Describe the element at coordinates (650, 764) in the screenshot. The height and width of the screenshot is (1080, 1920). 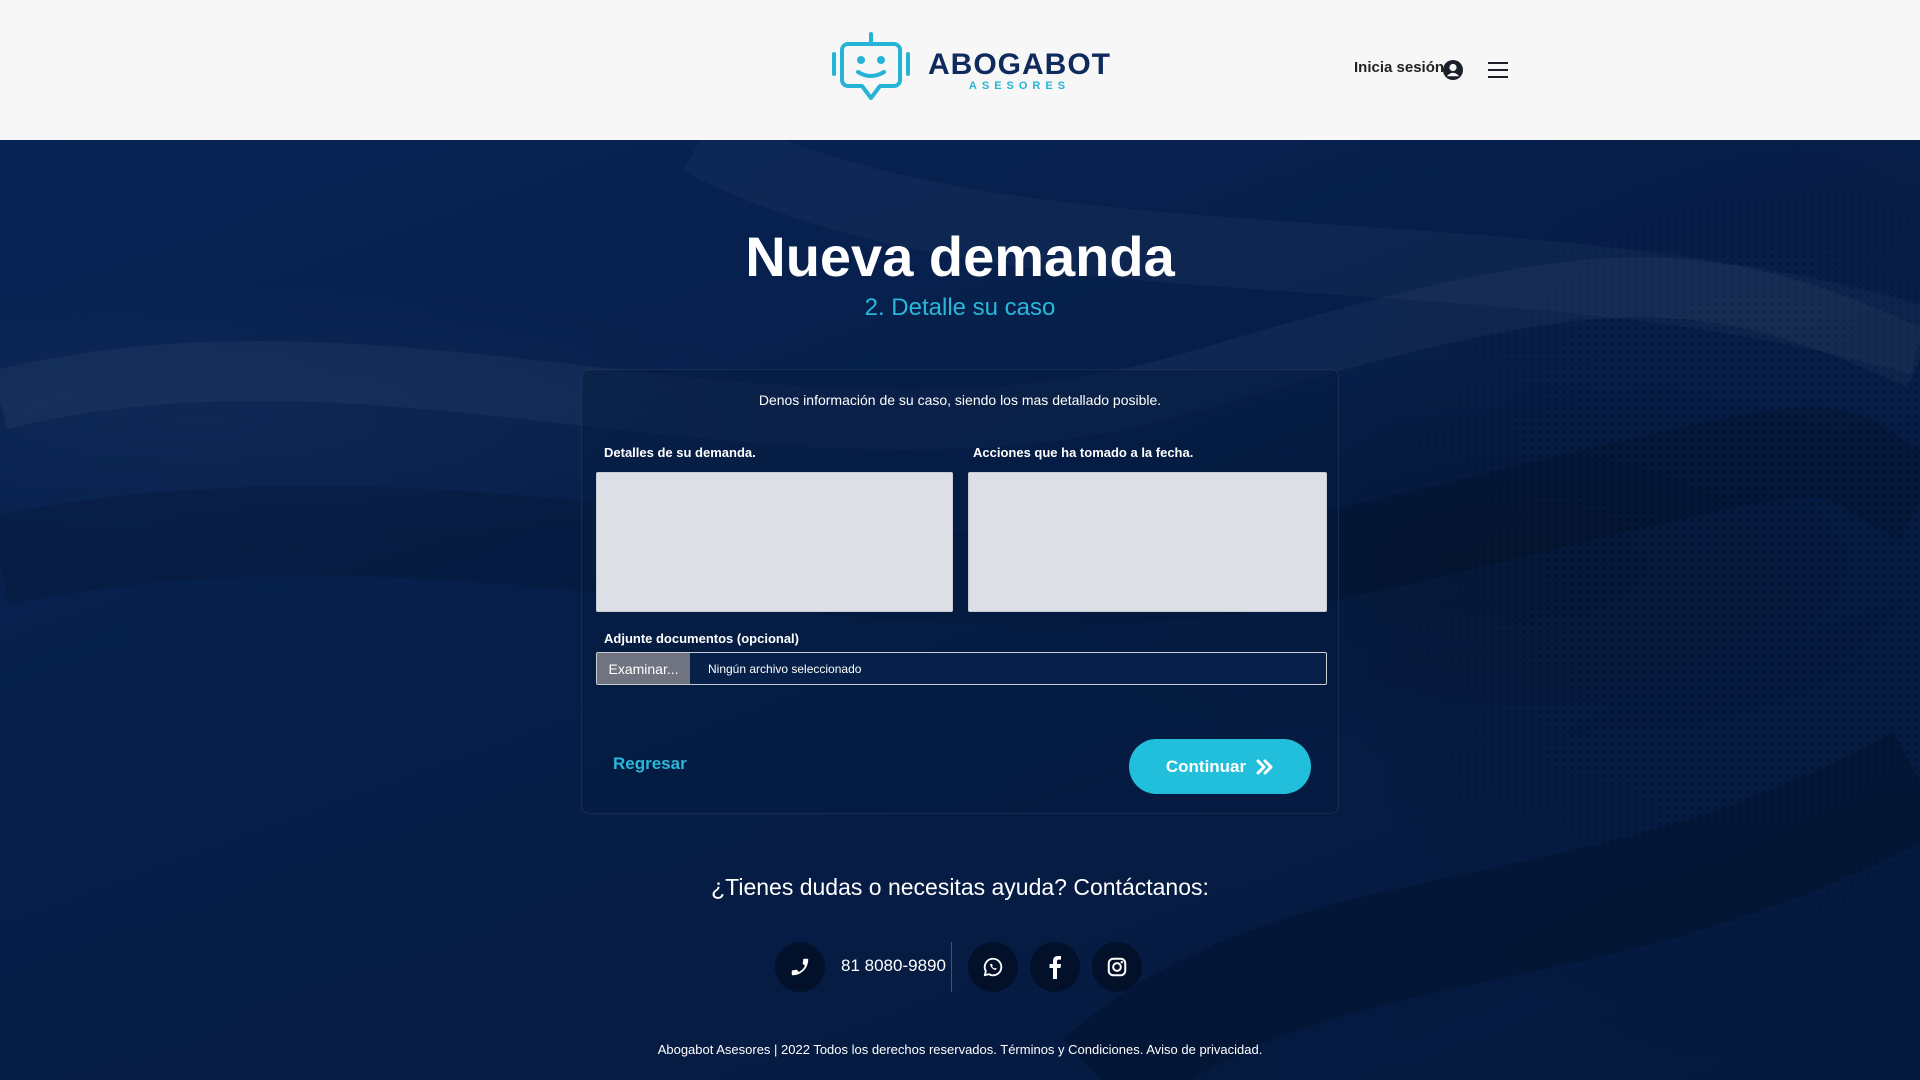
I see `back-link: Regresar` at that location.